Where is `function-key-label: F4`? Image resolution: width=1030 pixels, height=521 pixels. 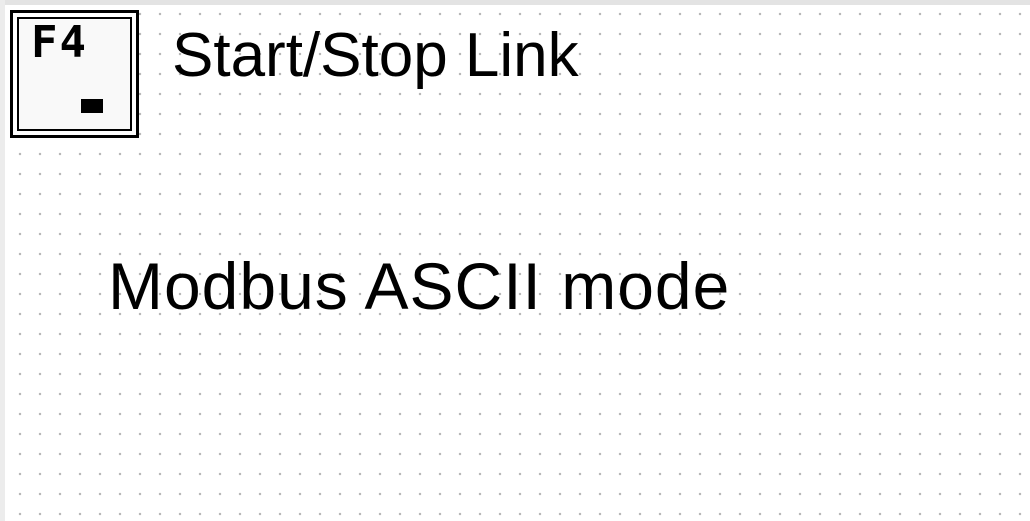
function-key-label: F4 is located at coordinates (59, 42).